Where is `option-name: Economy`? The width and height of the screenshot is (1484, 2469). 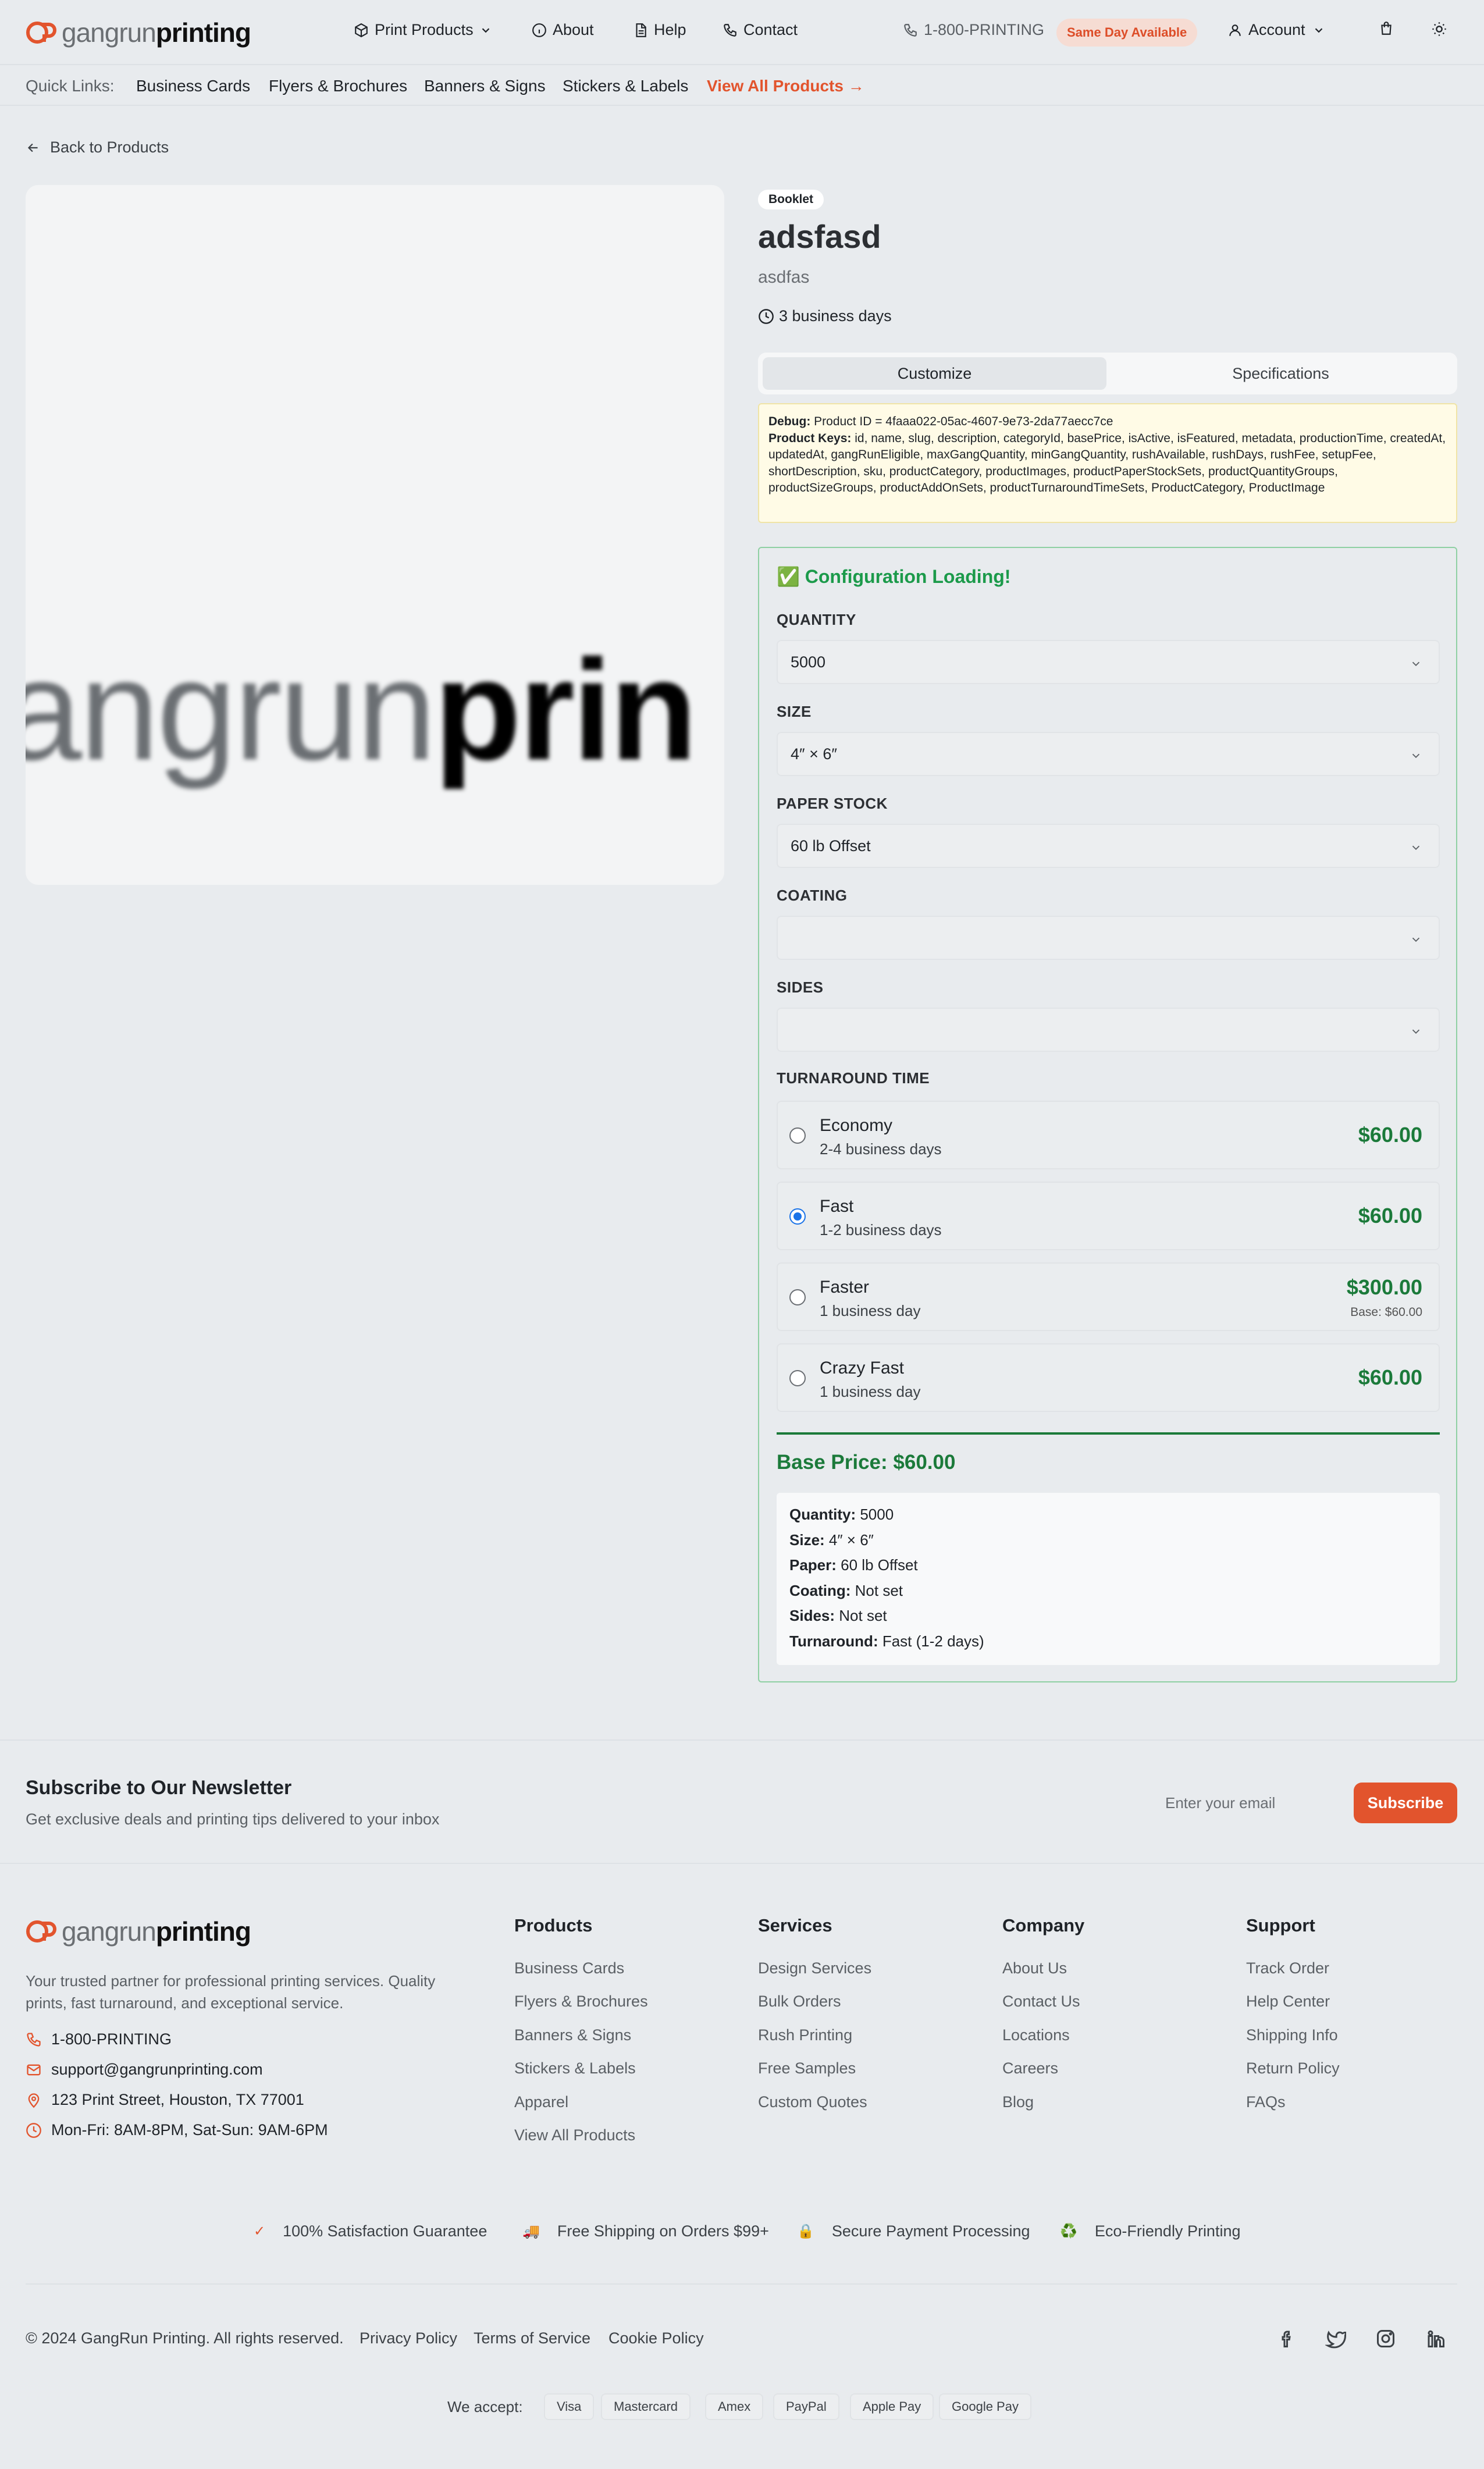
option-name: Economy is located at coordinates (856, 1125).